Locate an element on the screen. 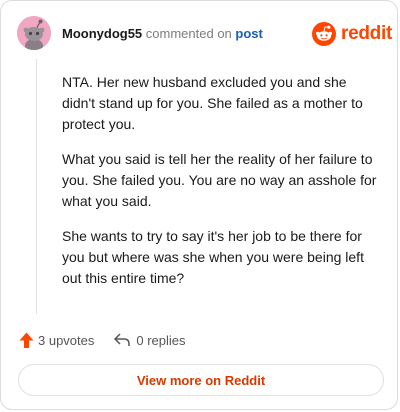 The width and height of the screenshot is (400, 412). thread-line is located at coordinates (36, 186).